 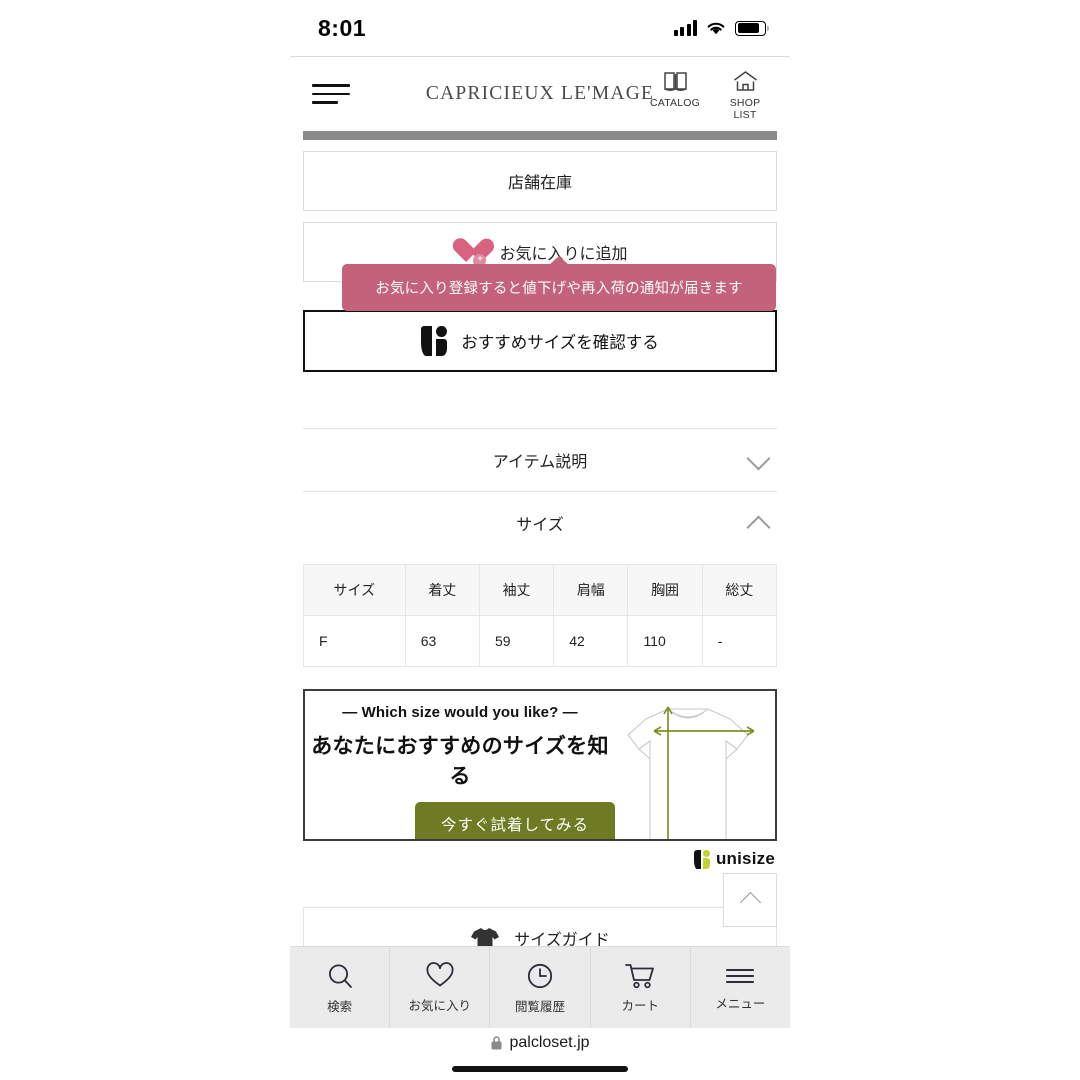 I want to click on nav-label-search: 検索, so click(x=340, y=1006).